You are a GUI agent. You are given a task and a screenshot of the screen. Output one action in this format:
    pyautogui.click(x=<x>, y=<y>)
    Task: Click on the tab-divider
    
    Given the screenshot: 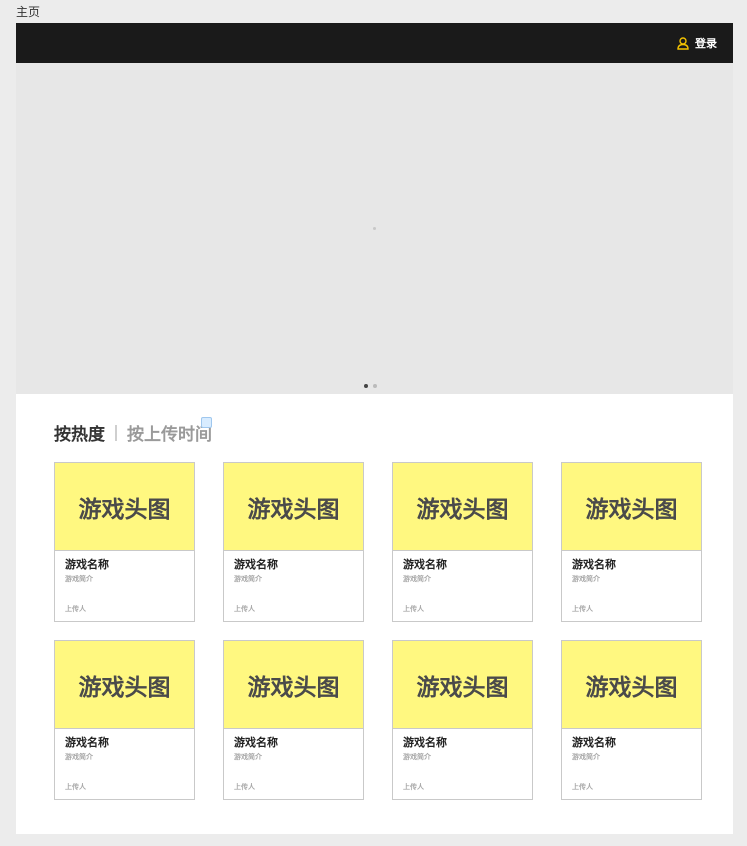 What is the action you would take?
    pyautogui.click(x=116, y=432)
    